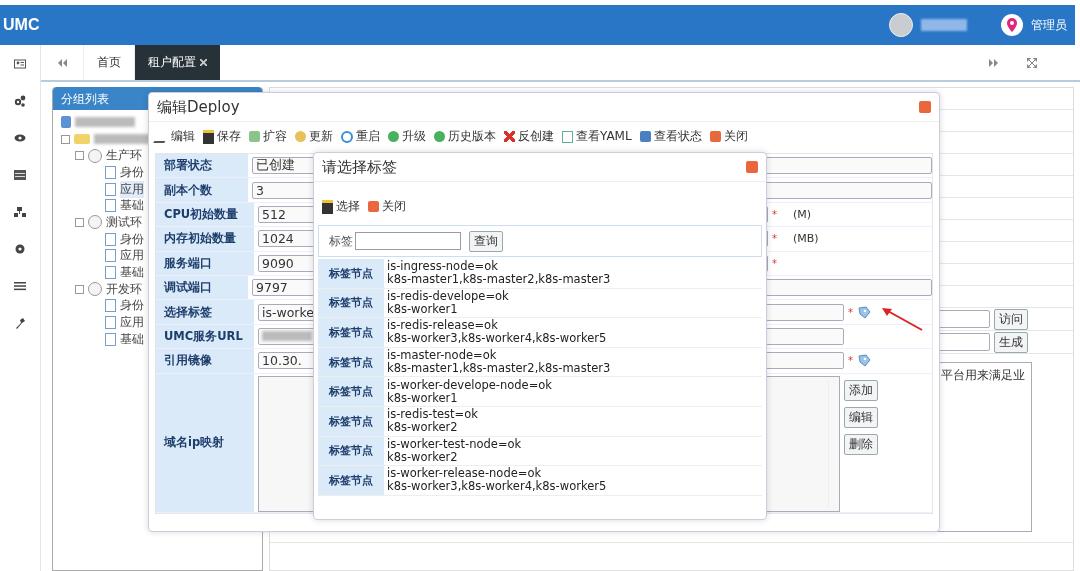 This screenshot has height=571, width=1080. I want to click on avatar-icon, so click(901, 25).